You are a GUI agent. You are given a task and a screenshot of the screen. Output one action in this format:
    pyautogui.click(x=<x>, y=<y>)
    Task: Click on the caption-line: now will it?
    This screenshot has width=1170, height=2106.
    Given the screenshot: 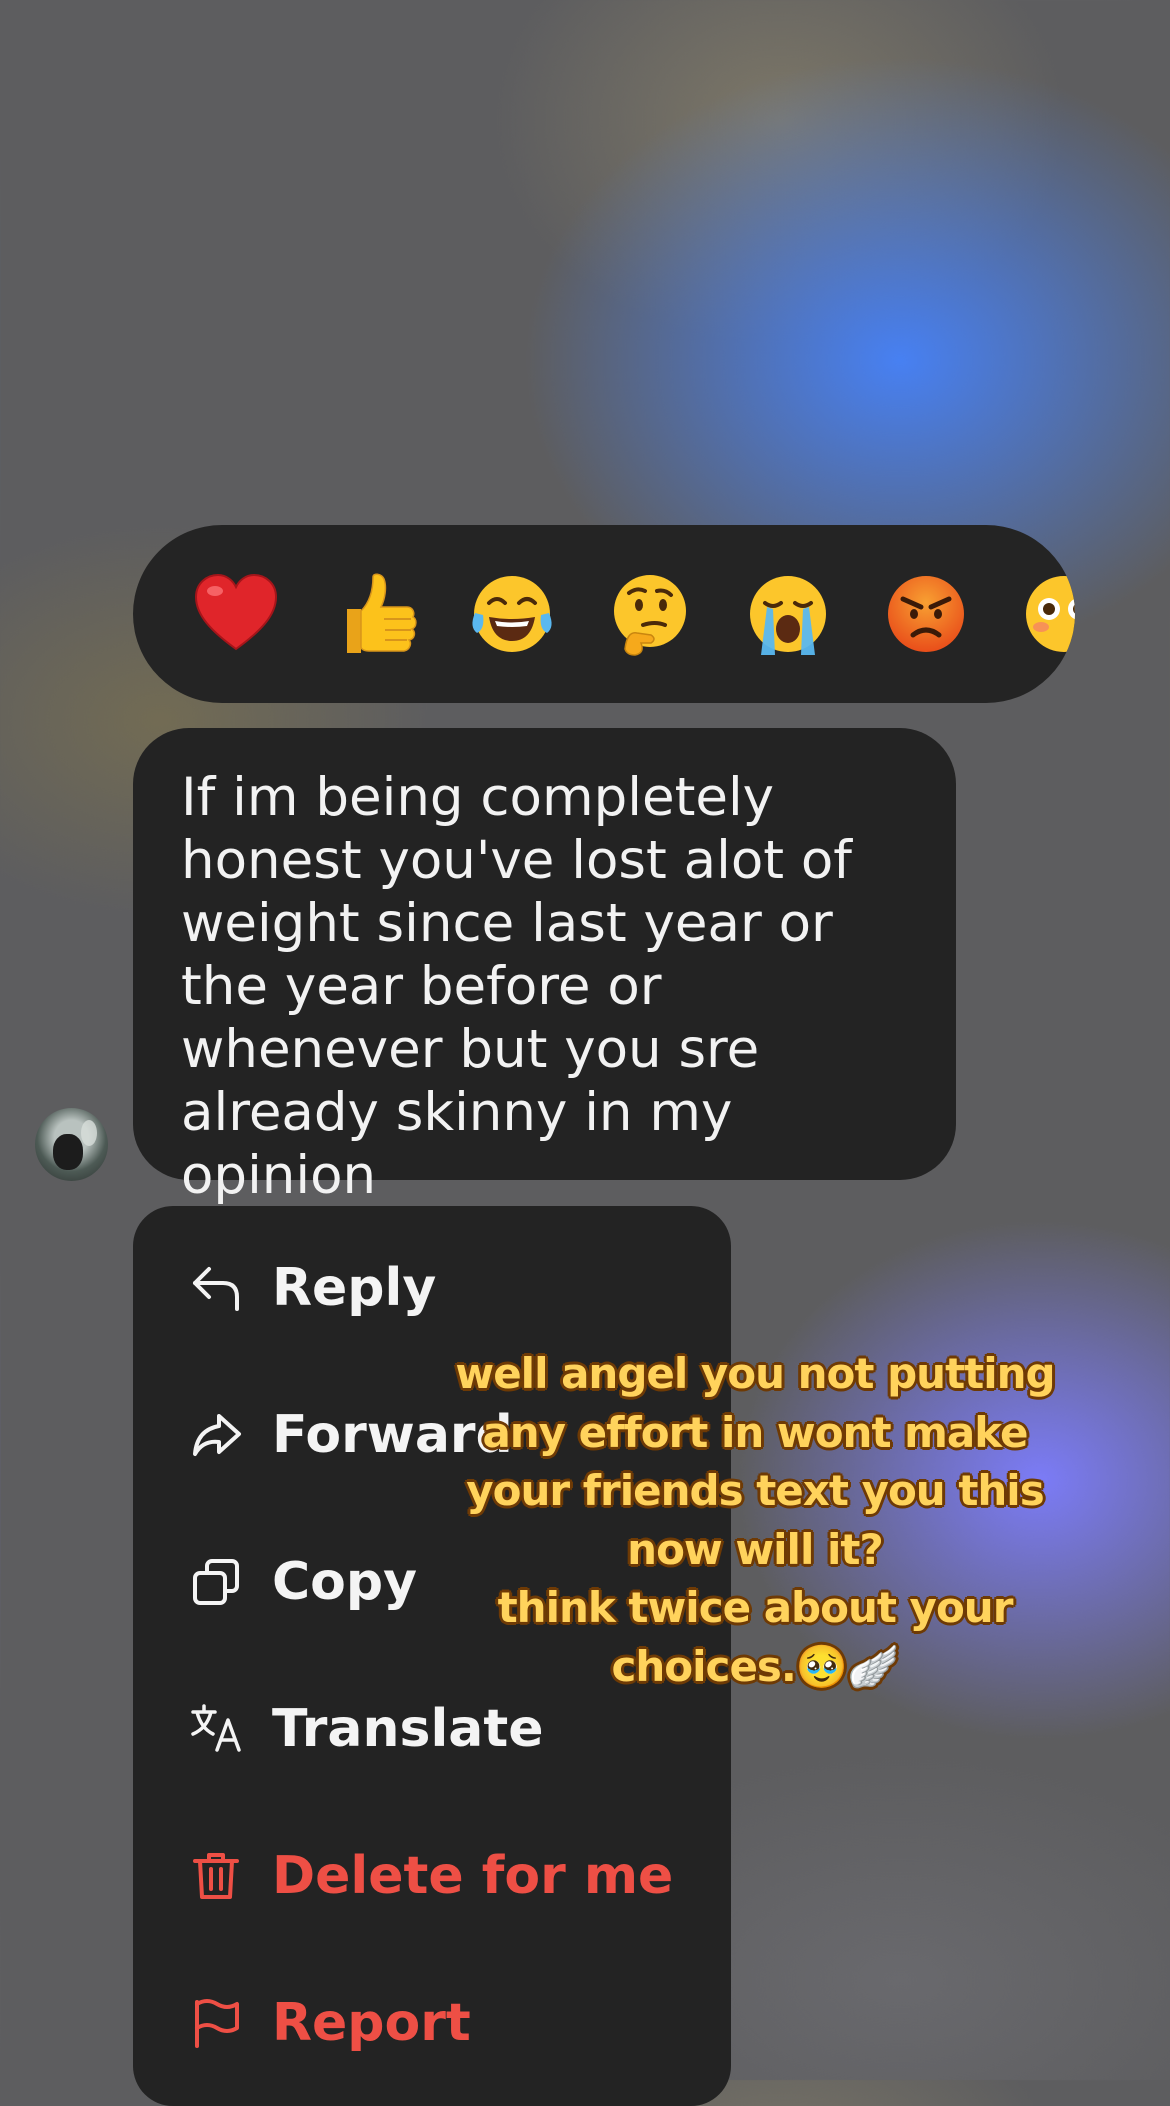 What is the action you would take?
    pyautogui.click(x=755, y=1549)
    